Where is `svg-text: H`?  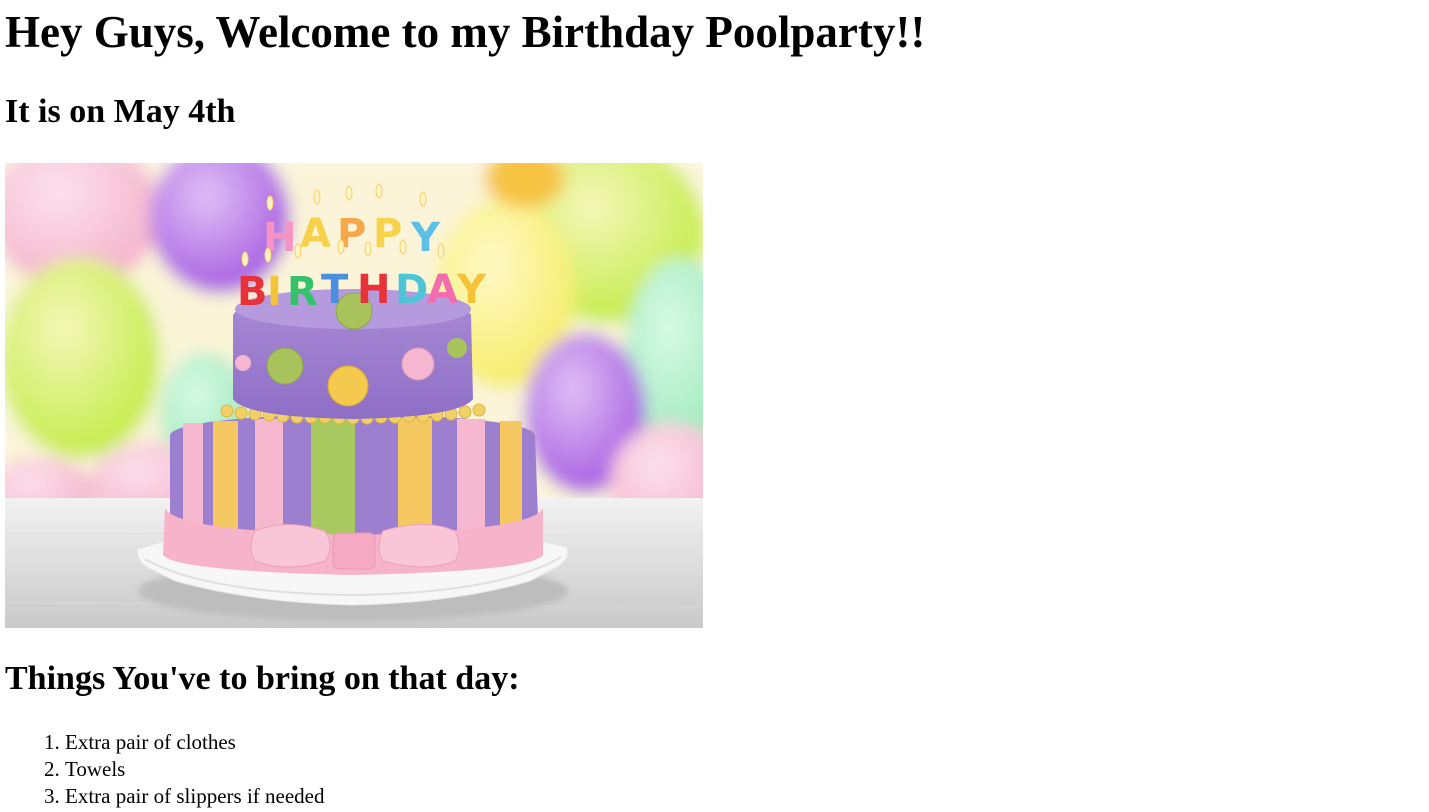
svg-text: H is located at coordinates (373, 290).